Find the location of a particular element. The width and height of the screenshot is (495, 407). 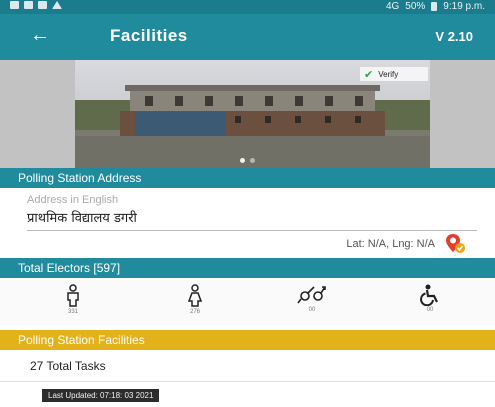

coordinates-text: Lat: N/A, Lng: N/A is located at coordinates (390, 244).